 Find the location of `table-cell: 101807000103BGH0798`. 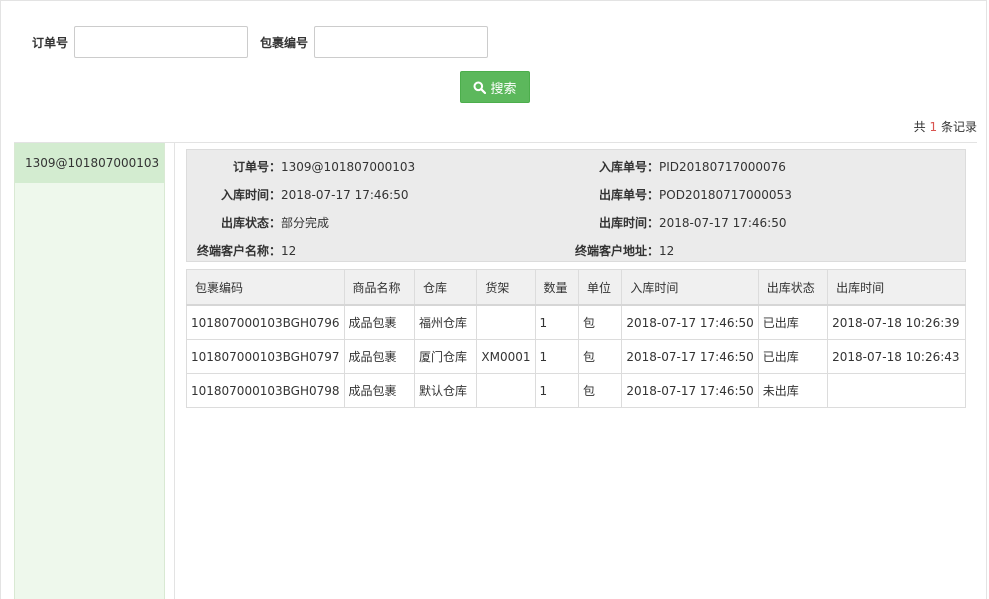

table-cell: 101807000103BGH0798 is located at coordinates (265, 390).